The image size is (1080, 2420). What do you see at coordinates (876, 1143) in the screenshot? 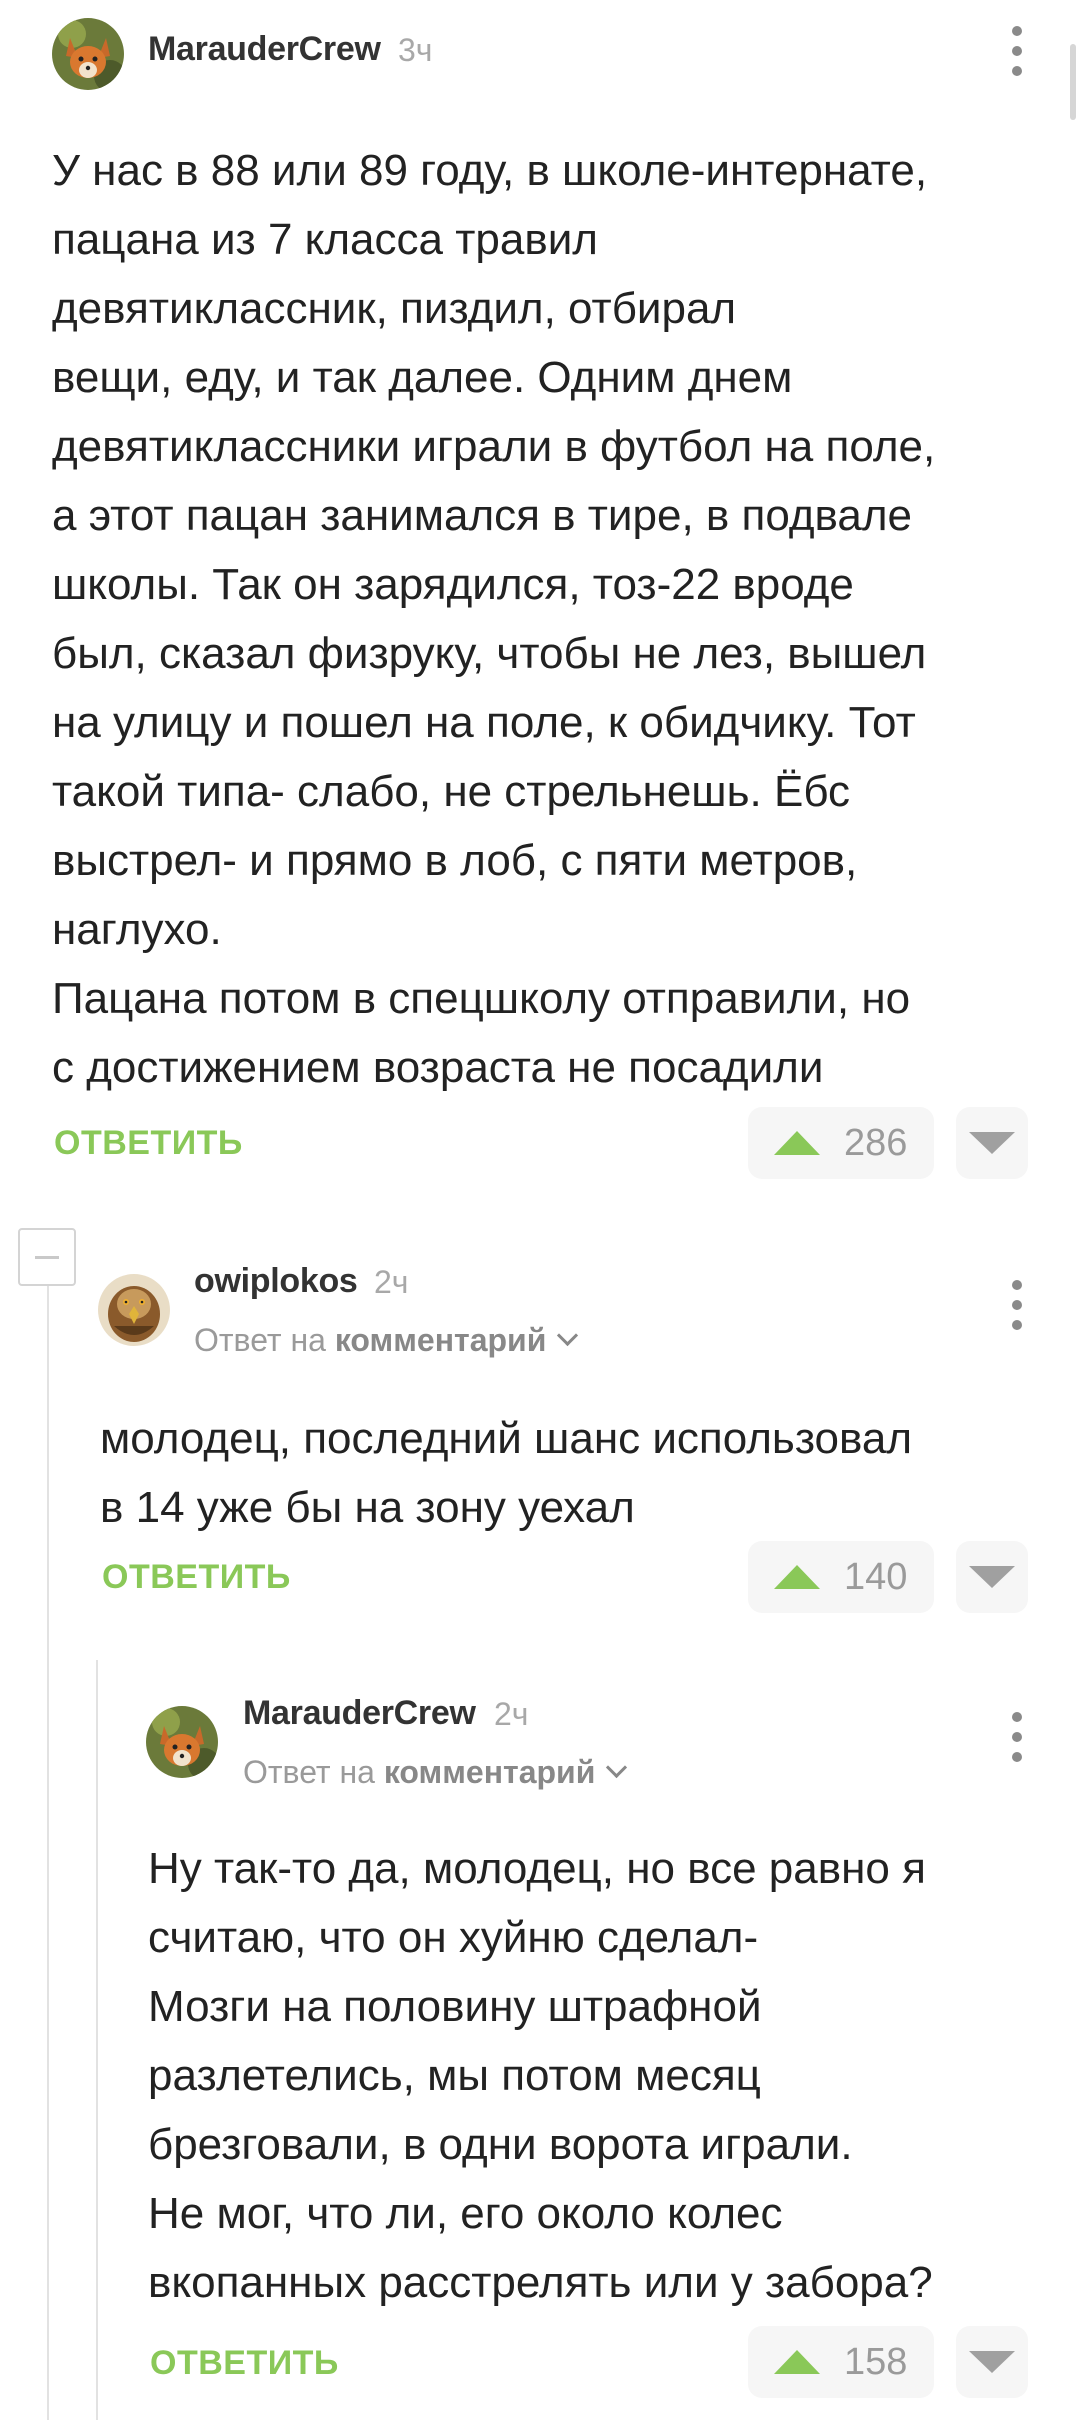
I see `rating-count: 286` at bounding box center [876, 1143].